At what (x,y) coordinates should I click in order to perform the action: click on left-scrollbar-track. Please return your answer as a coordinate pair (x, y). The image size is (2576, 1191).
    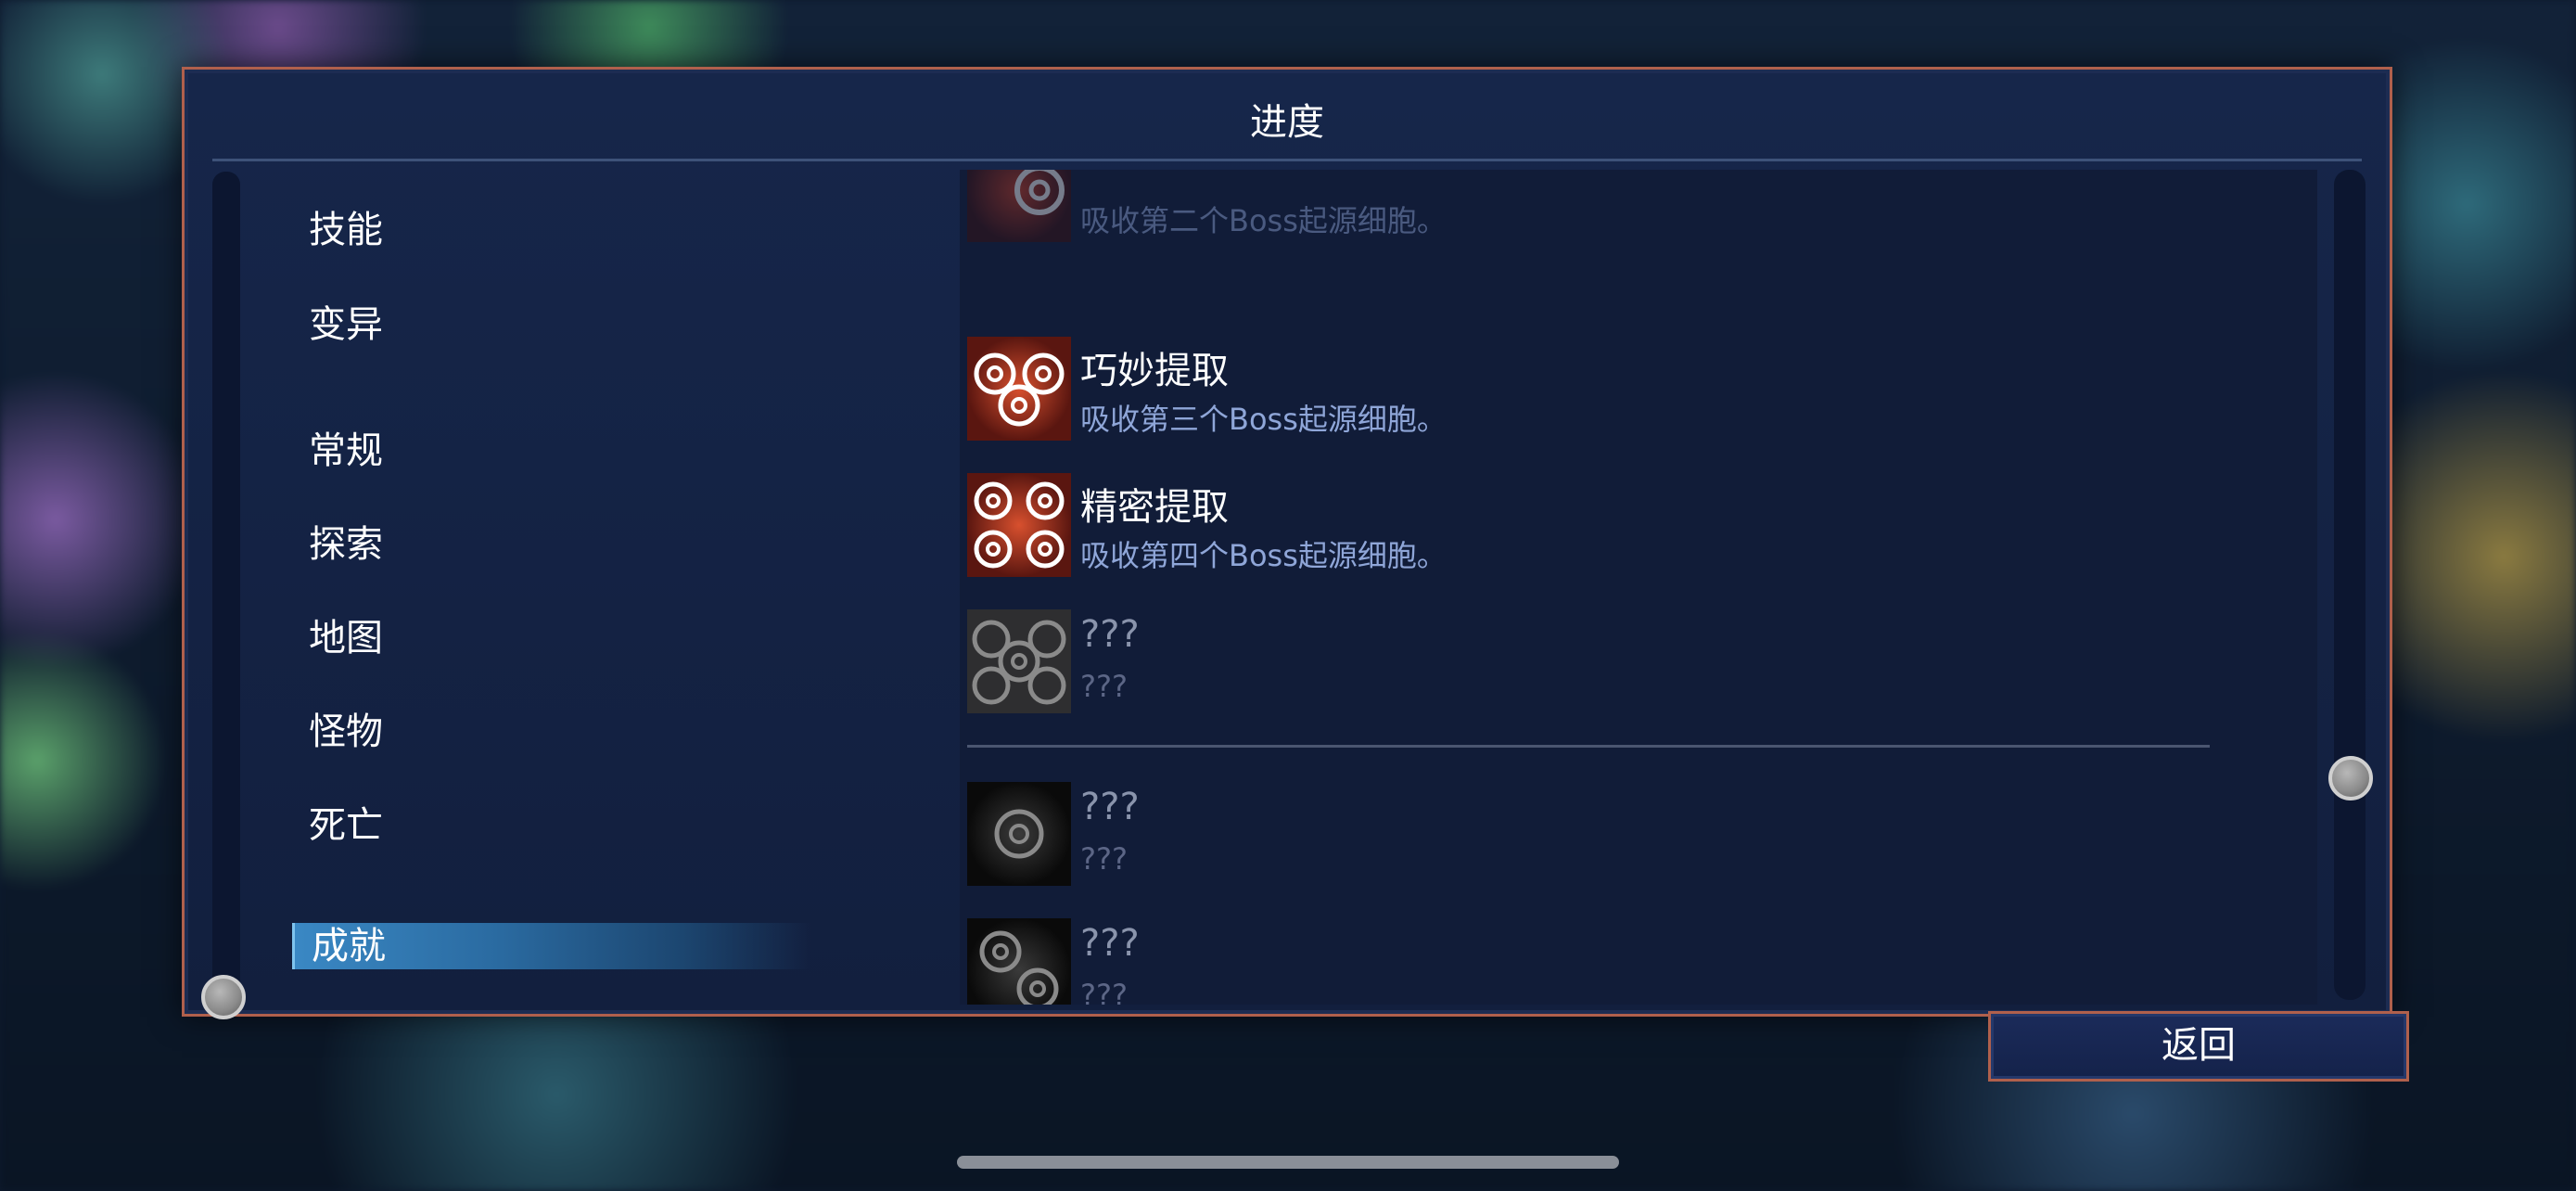
    Looking at the image, I should click on (226, 584).